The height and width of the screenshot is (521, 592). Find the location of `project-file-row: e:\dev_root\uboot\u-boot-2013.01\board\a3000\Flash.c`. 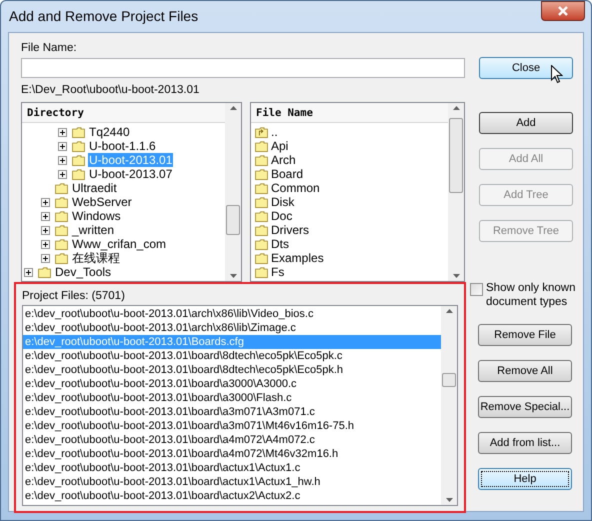

project-file-row: e:\dev_root\uboot\u-boot-2013.01\board\a3000\Flash.c is located at coordinates (232, 398).